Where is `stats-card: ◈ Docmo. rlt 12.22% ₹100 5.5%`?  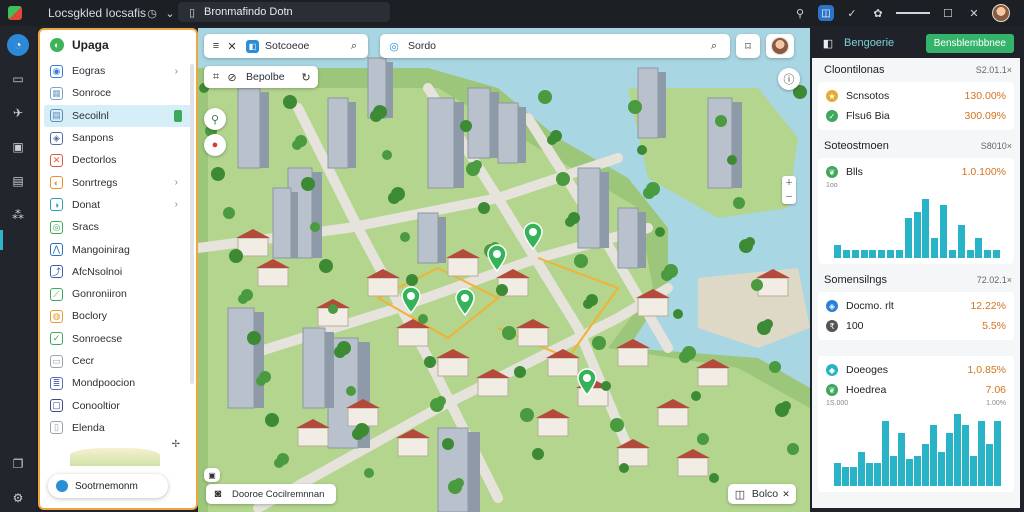 stats-card: ◈ Docmo. rlt 12.22% ₹100 5.5% is located at coordinates (916, 316).